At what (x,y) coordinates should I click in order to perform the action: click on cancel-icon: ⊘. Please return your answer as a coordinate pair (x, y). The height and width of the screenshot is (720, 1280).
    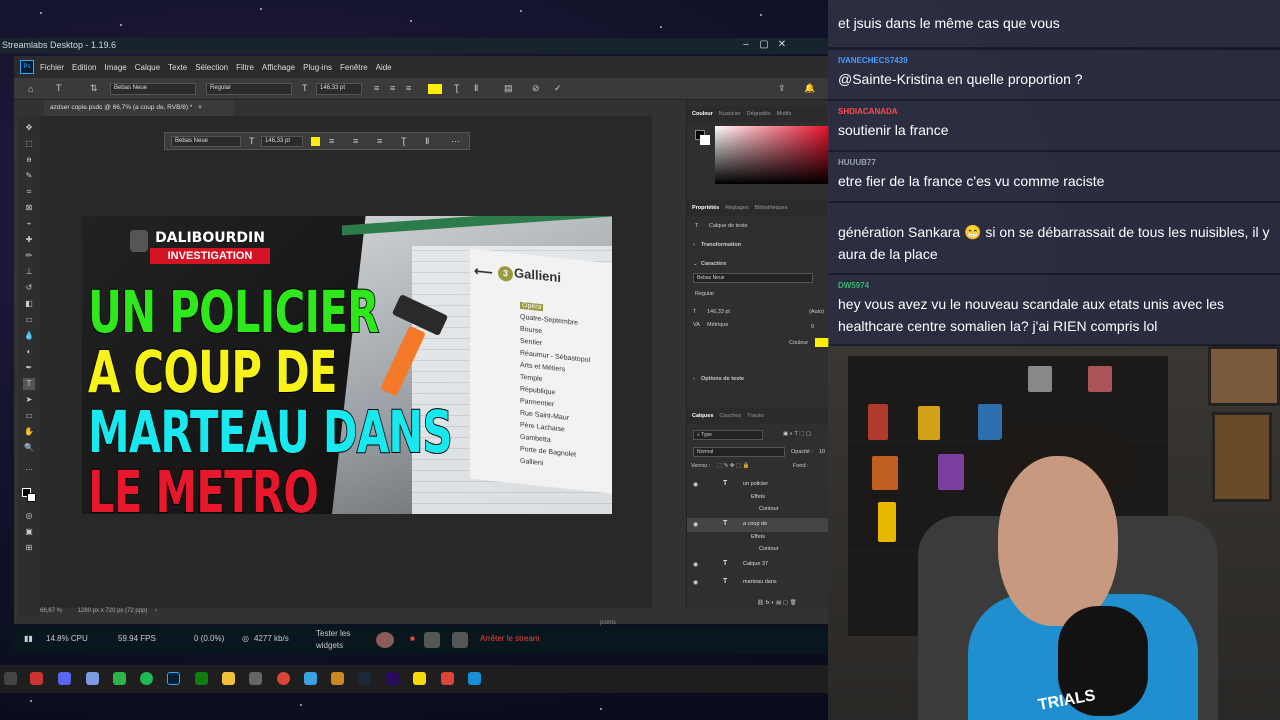
    Looking at the image, I should click on (536, 88).